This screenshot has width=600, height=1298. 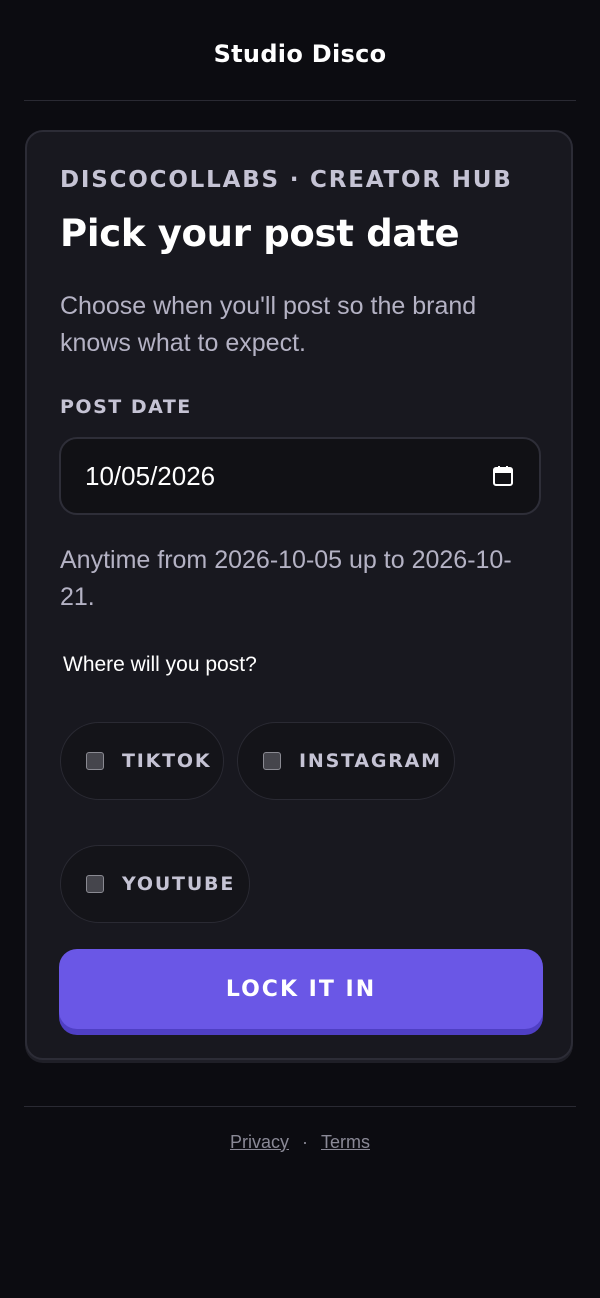 What do you see at coordinates (95, 884) in the screenshot?
I see `youtube-checkbox` at bounding box center [95, 884].